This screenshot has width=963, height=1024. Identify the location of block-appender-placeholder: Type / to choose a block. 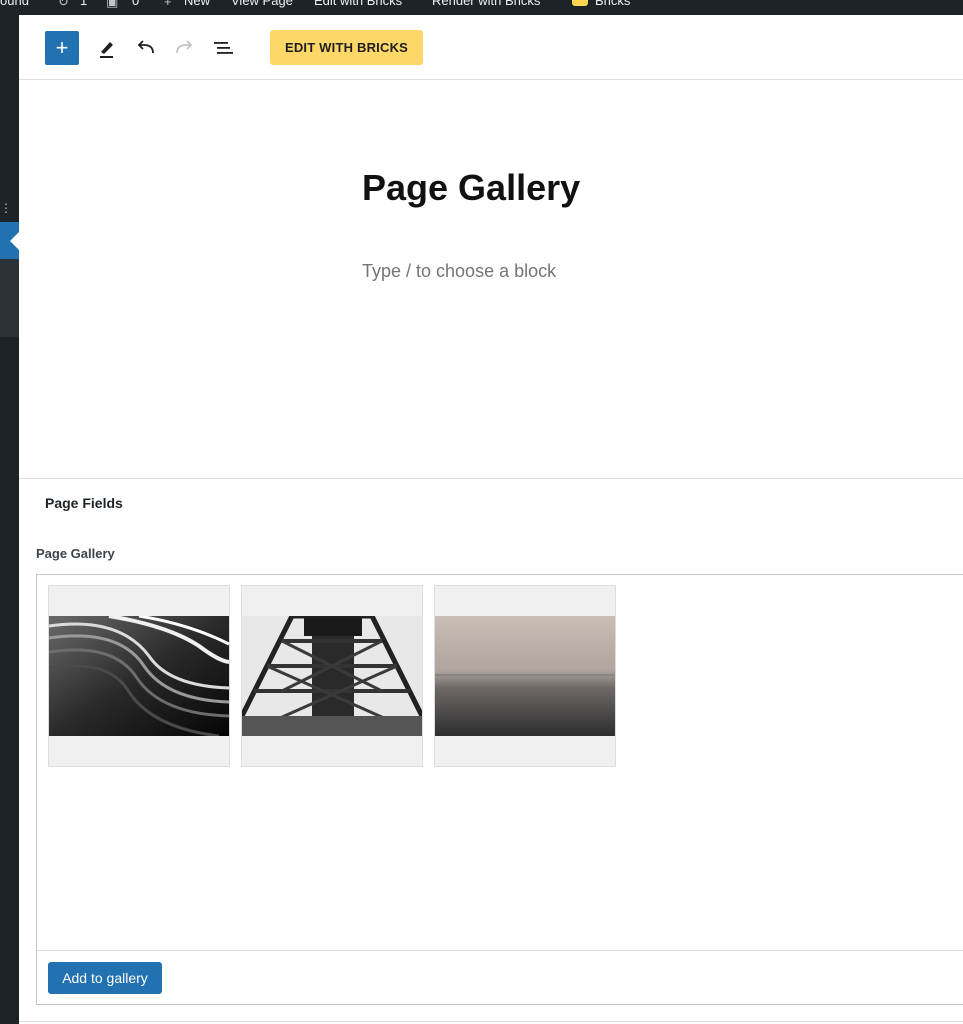
(459, 271).